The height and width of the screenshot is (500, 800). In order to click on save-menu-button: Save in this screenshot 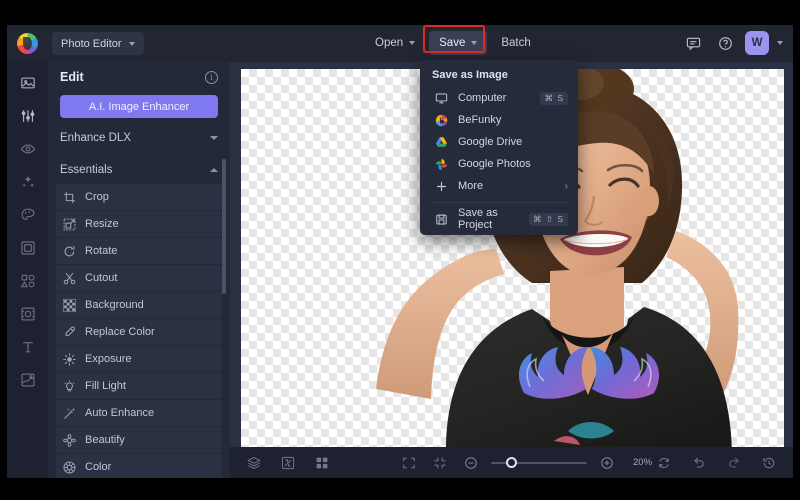, I will do `click(458, 43)`.